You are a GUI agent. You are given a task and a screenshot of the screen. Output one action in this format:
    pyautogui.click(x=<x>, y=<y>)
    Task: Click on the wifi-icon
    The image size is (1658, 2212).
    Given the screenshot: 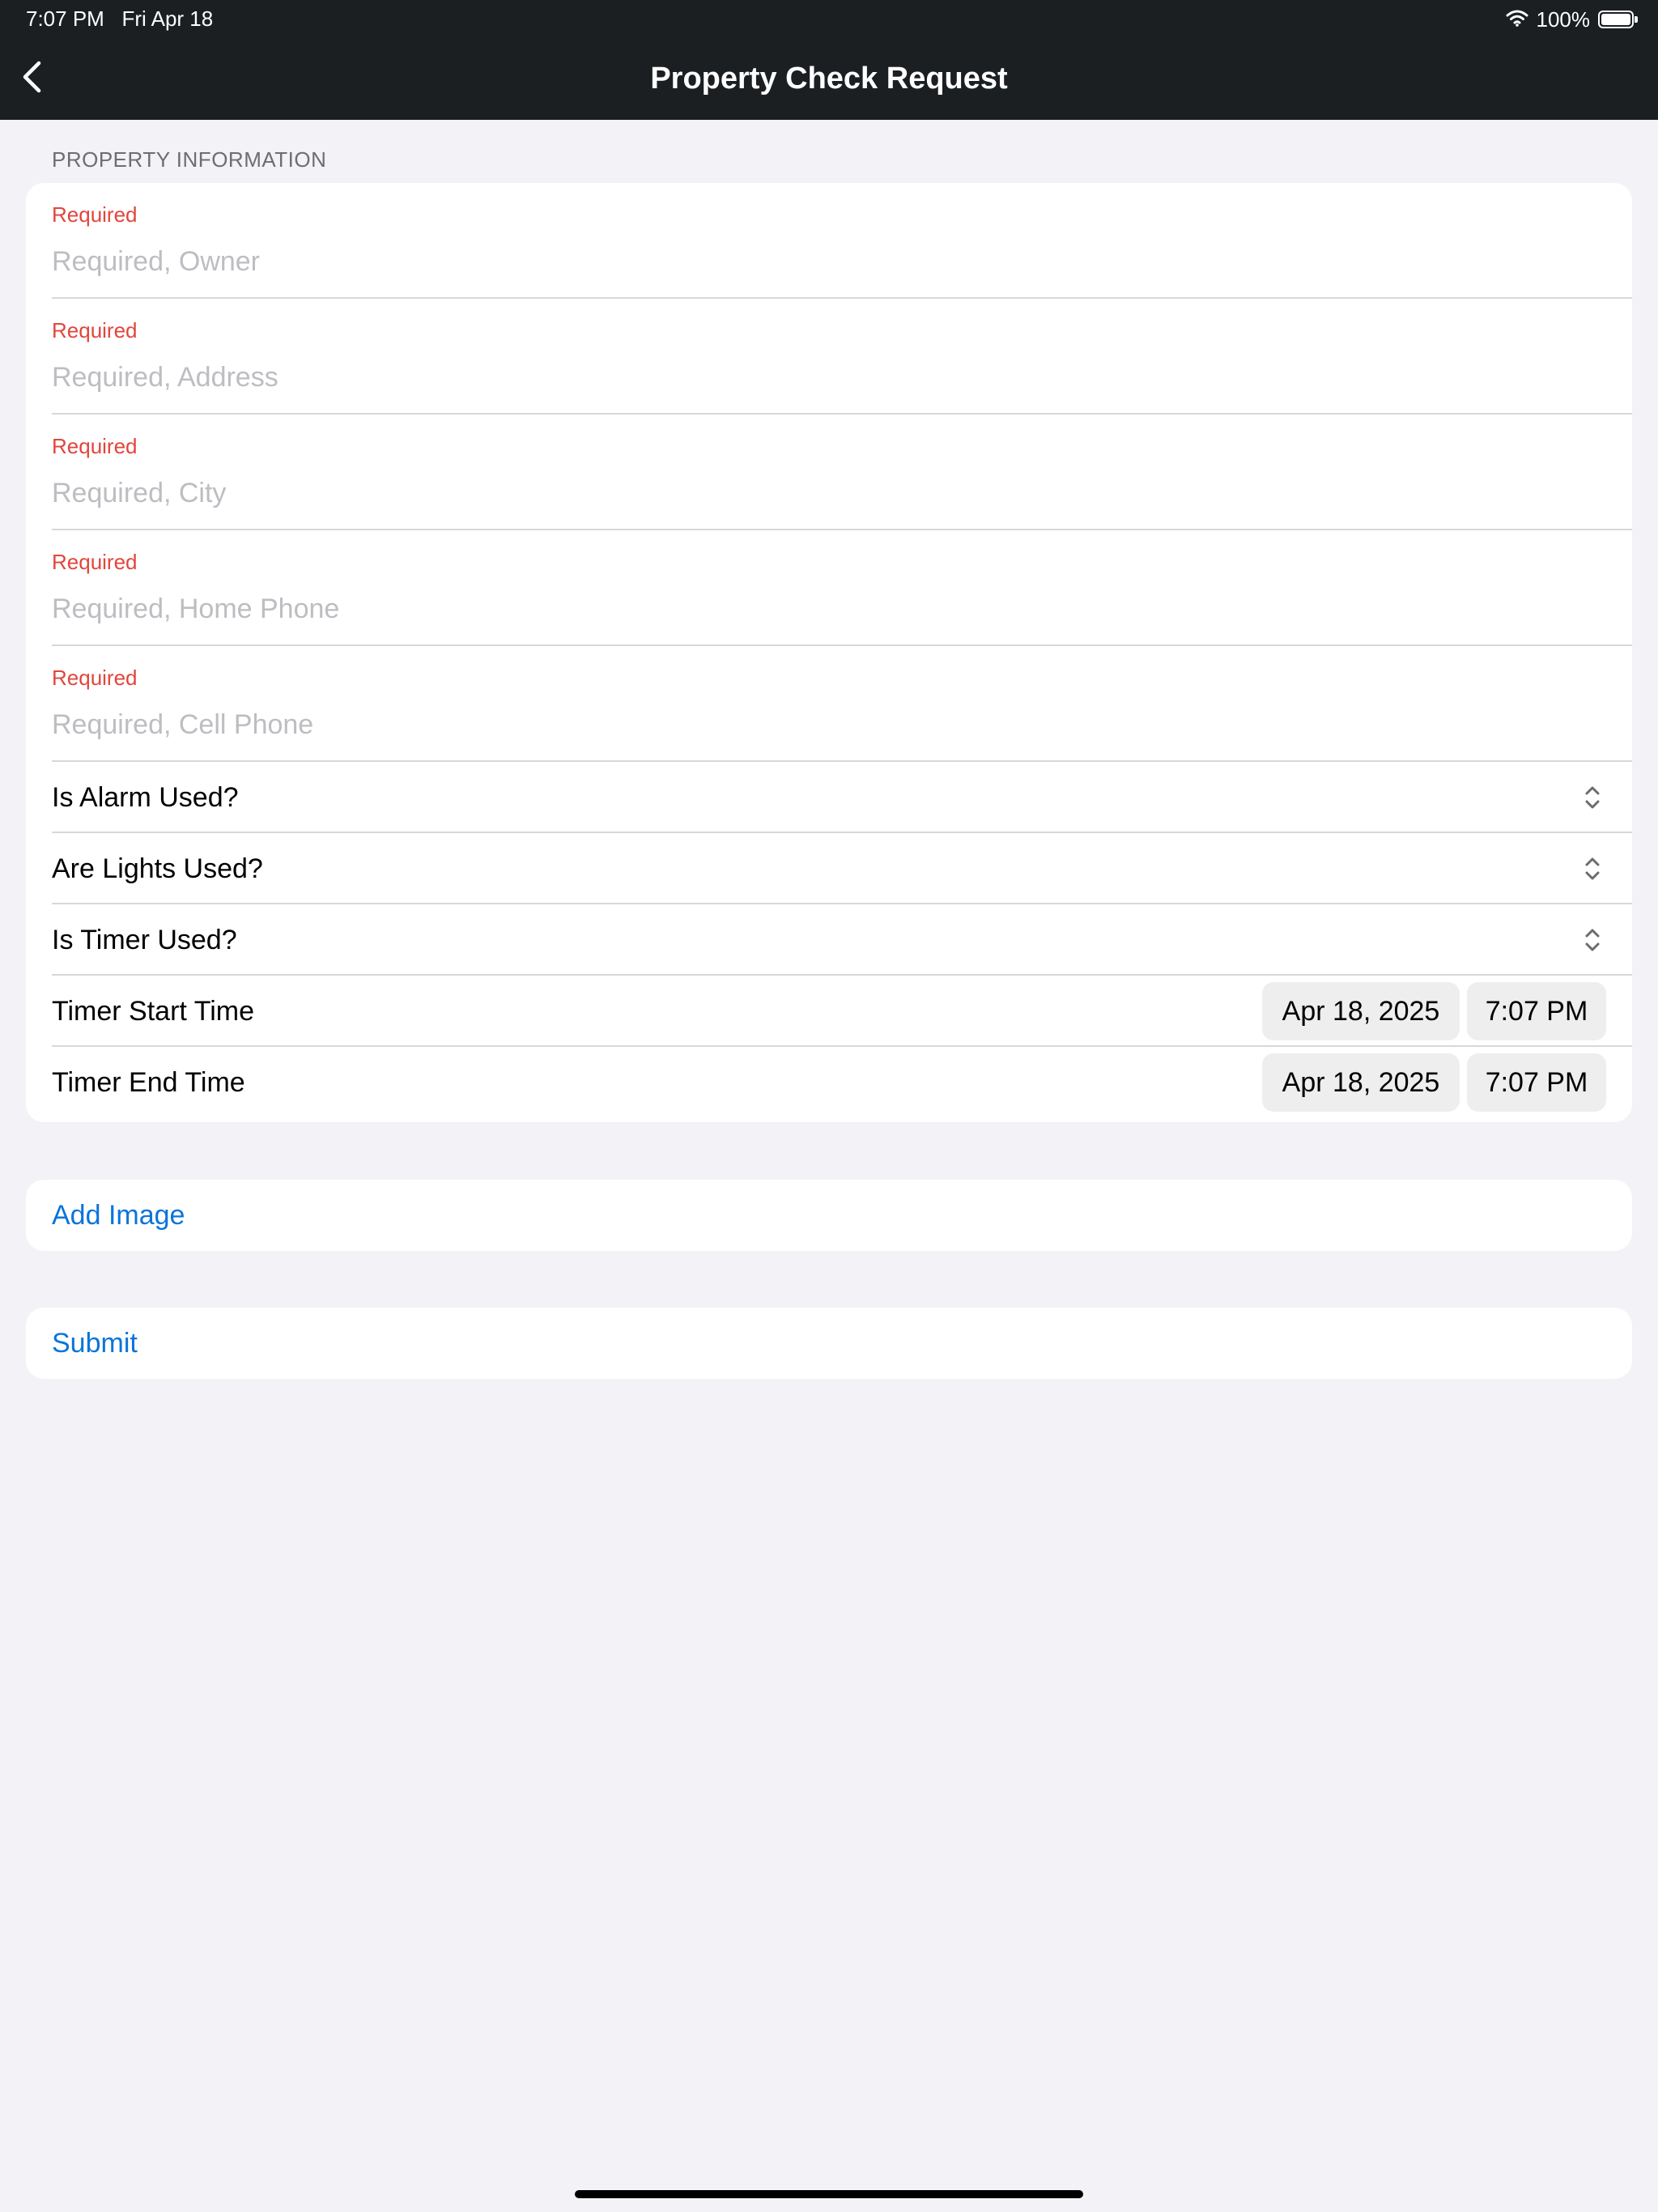 What is the action you would take?
    pyautogui.click(x=1517, y=19)
    